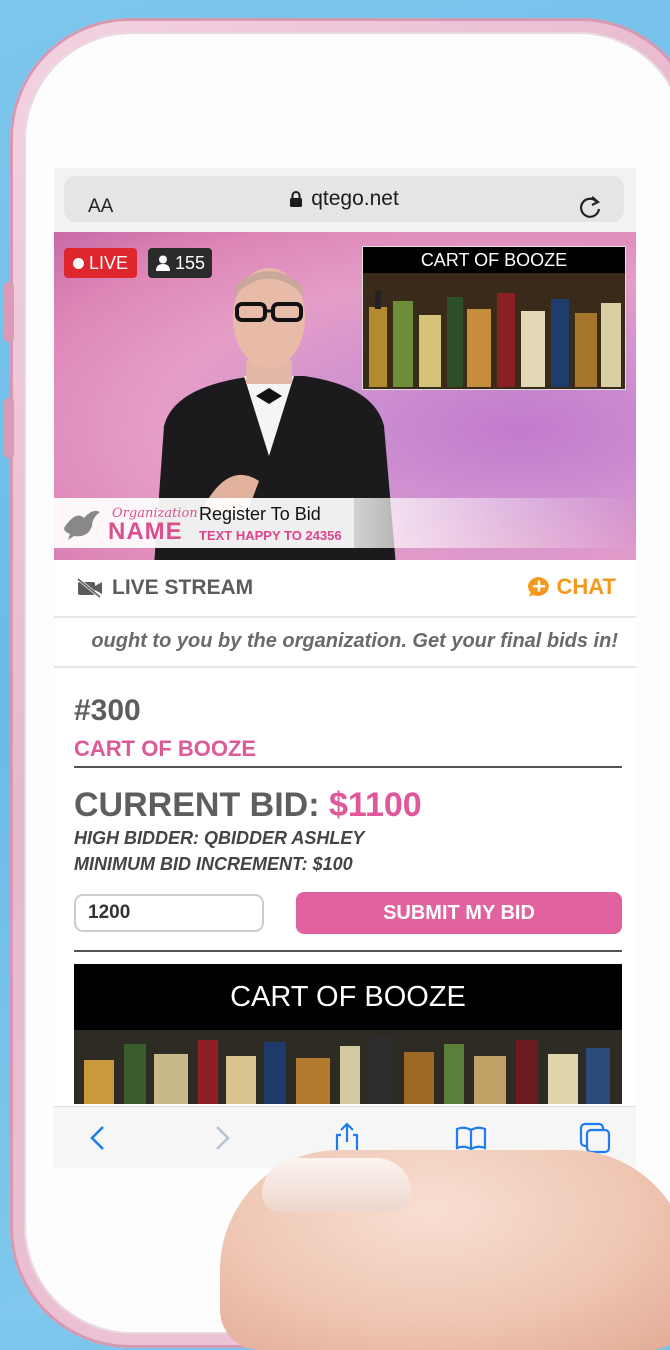 The width and height of the screenshot is (670, 1350). I want to click on current-bid-value: $1100, so click(375, 805).